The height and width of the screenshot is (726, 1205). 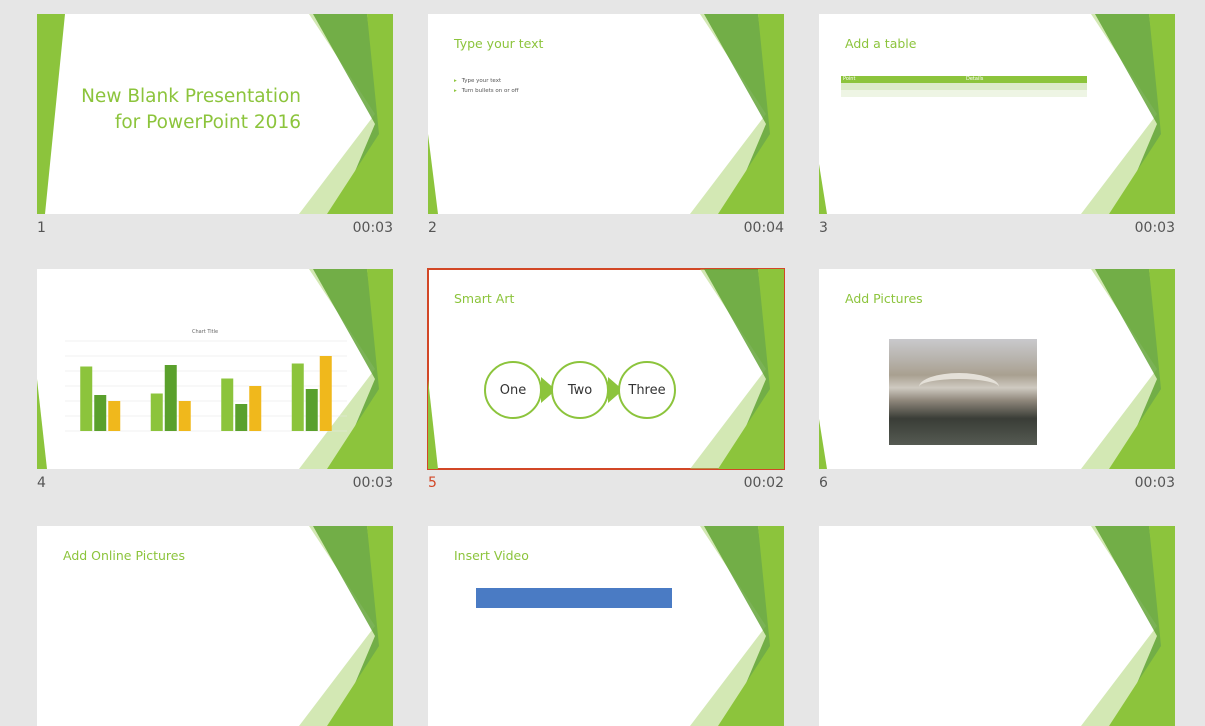 What do you see at coordinates (975, 79) in the screenshot?
I see `table-header: Details` at bounding box center [975, 79].